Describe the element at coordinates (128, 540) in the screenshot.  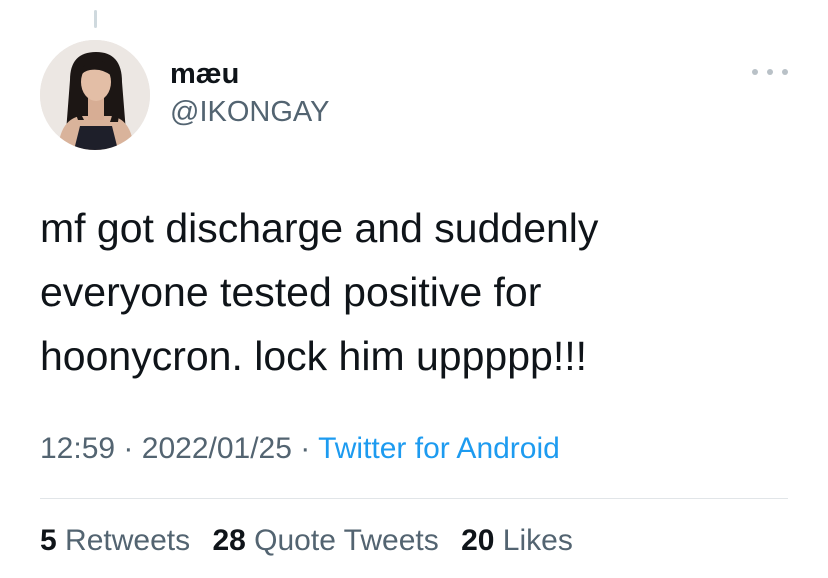
I see `retweets-label: Retweets` at that location.